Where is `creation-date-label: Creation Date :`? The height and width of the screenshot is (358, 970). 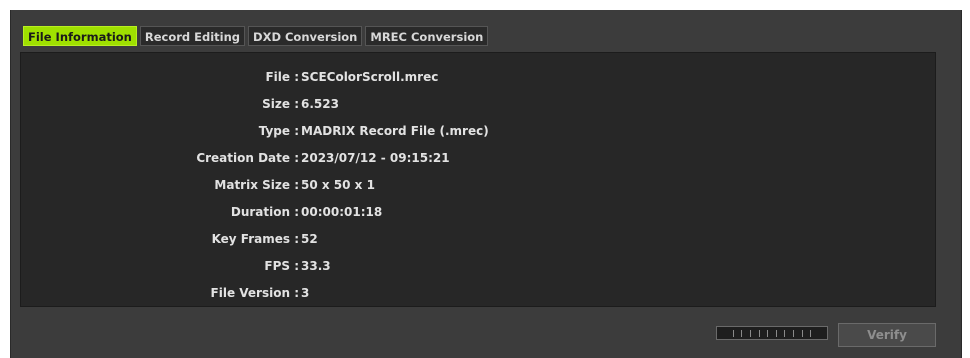
creation-date-label: Creation Date : is located at coordinates (247, 158).